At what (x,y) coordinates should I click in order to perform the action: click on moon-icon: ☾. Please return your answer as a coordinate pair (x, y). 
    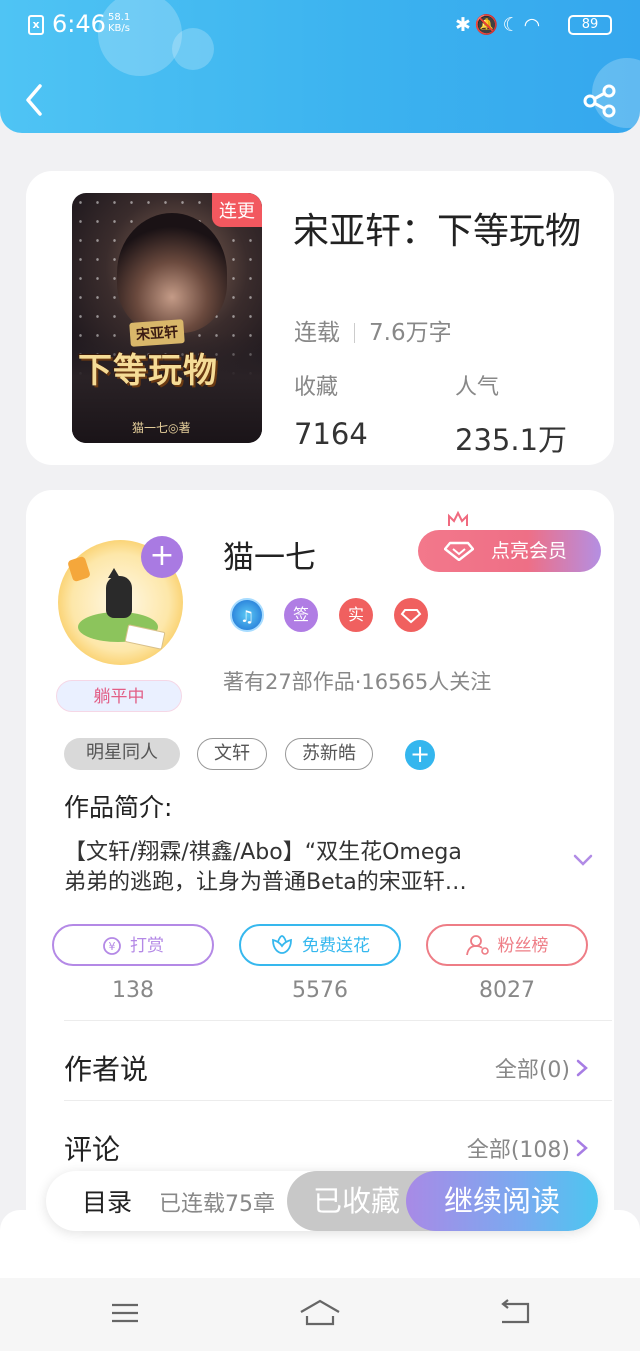
    Looking at the image, I should click on (513, 25).